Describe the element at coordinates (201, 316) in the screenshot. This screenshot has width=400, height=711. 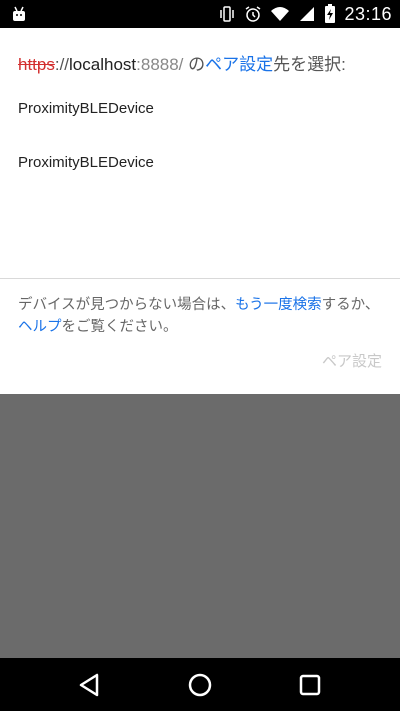
I see `dialog-footer: デバイスが見つからない場合は、もう一度検索するか、ヘルプをご覧ください。` at that location.